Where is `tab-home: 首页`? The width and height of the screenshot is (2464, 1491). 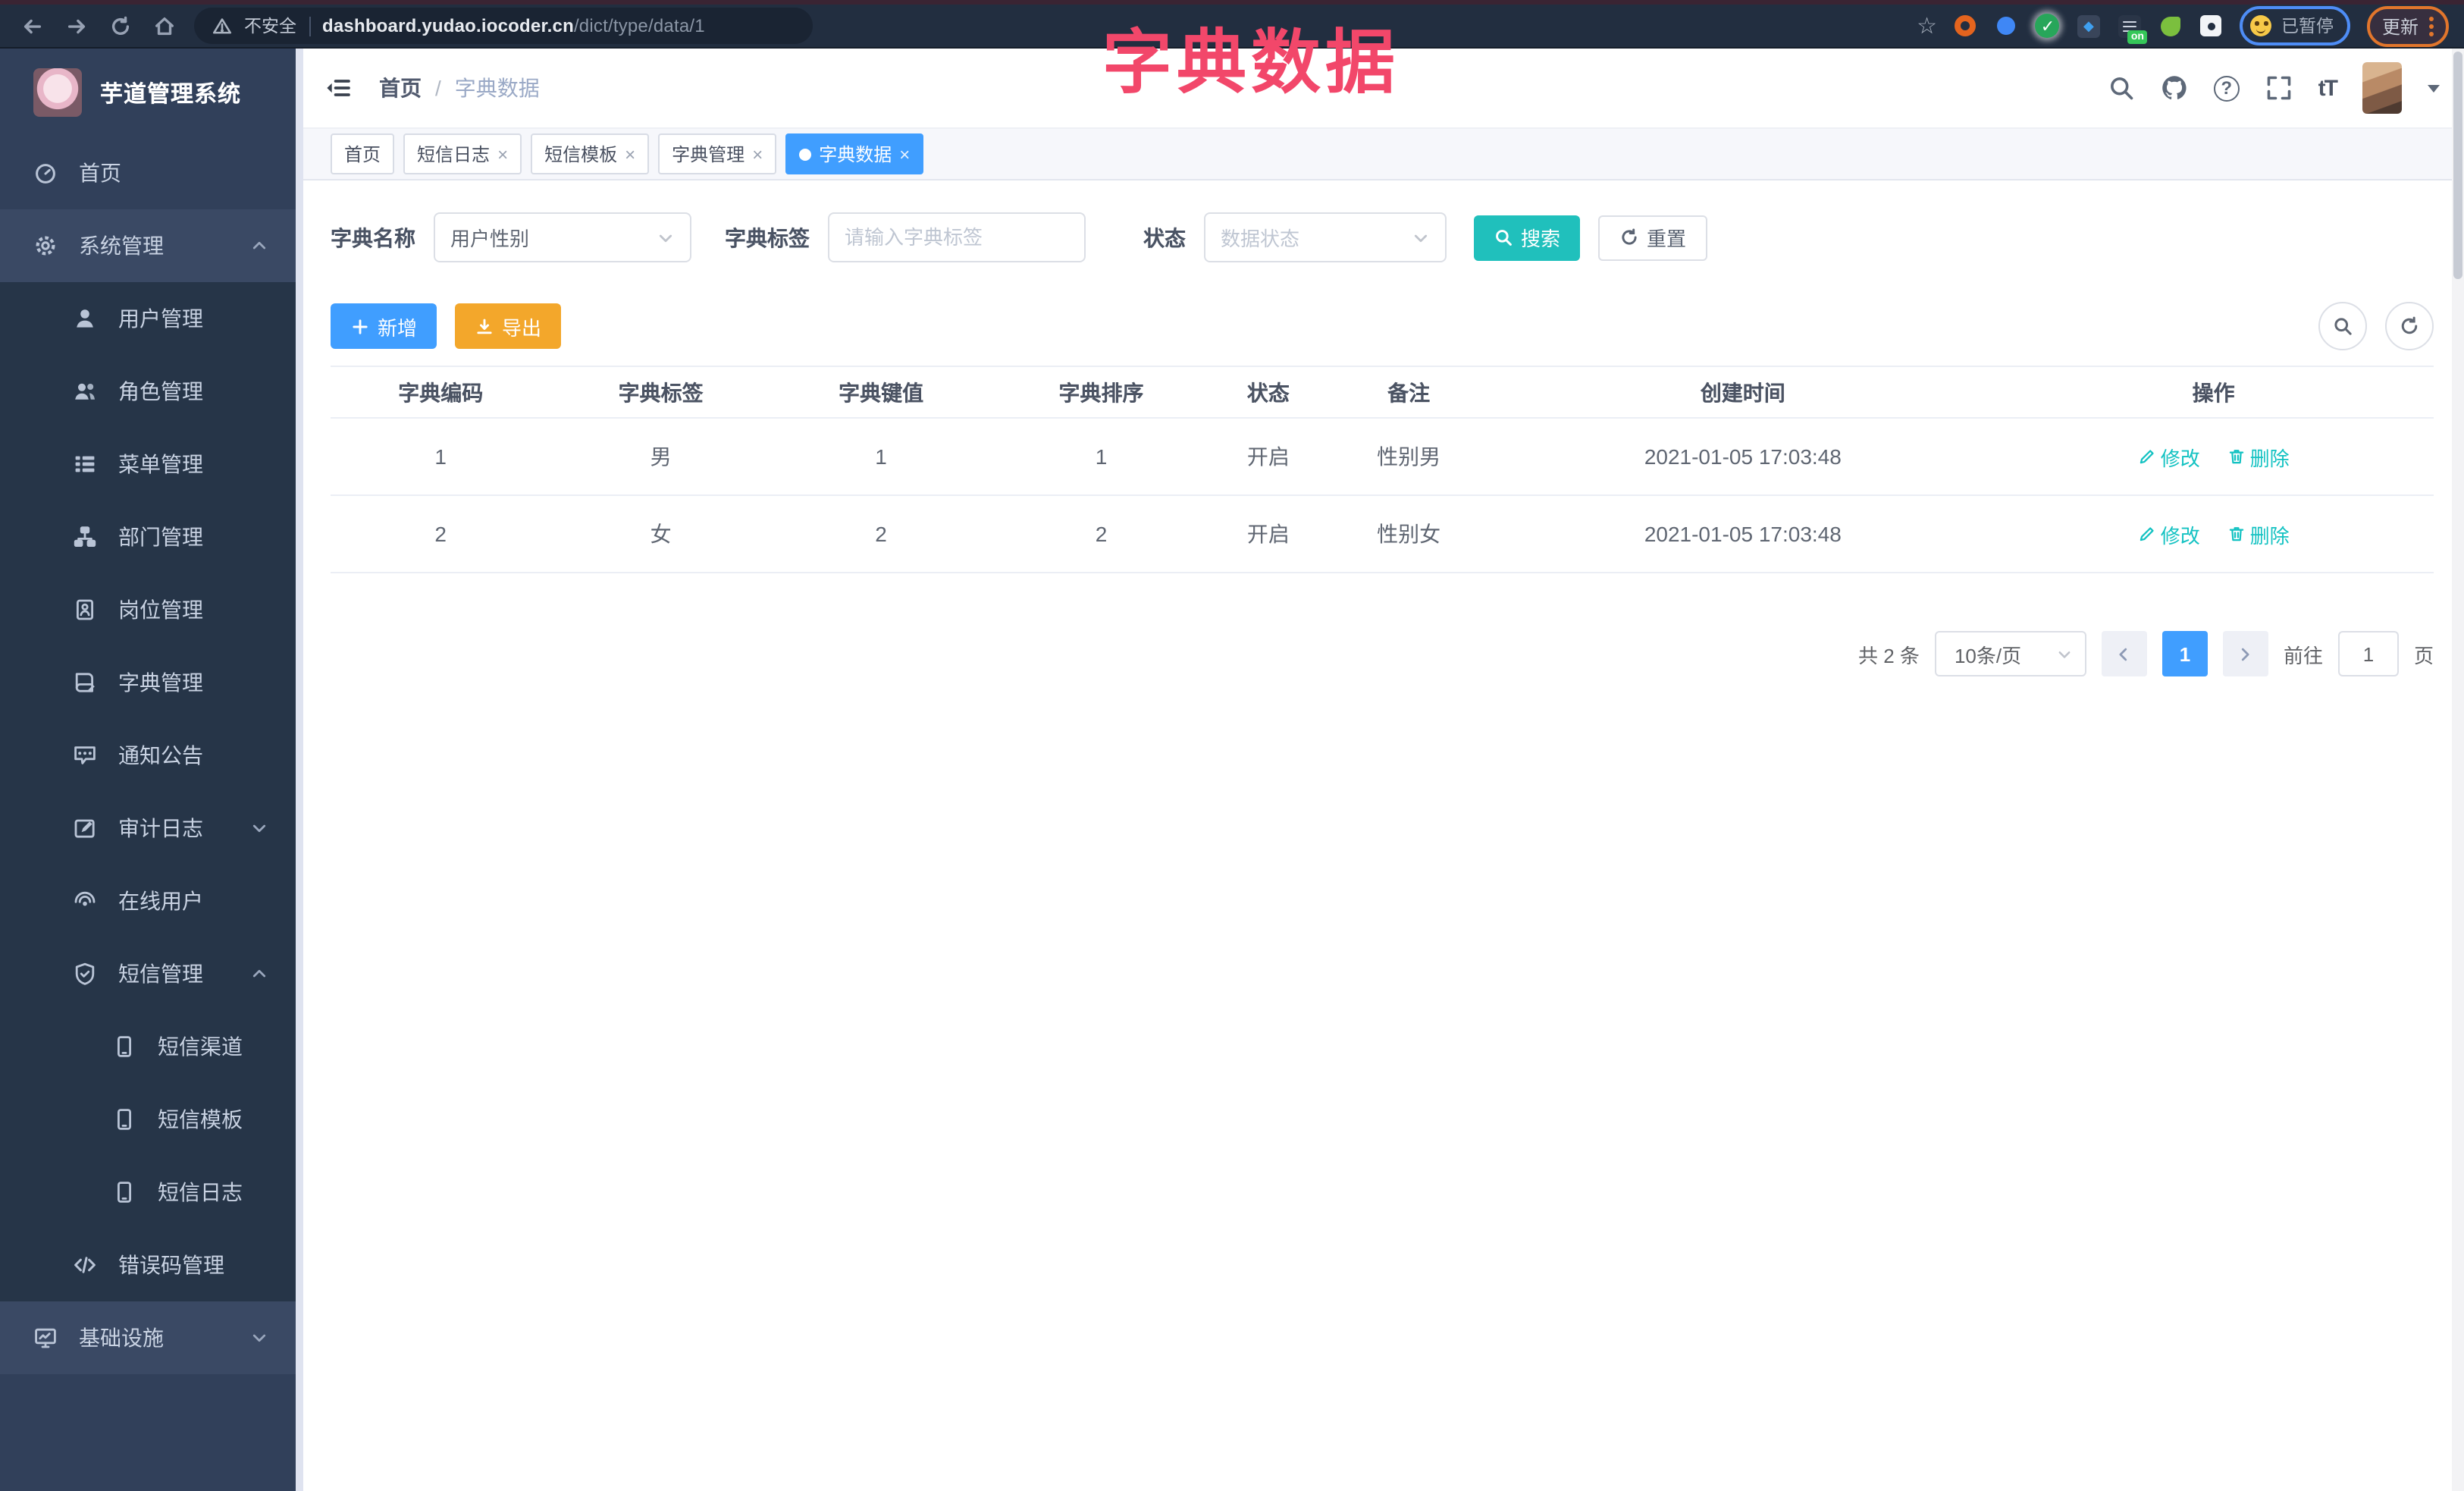
tab-home: 首页 is located at coordinates (363, 153).